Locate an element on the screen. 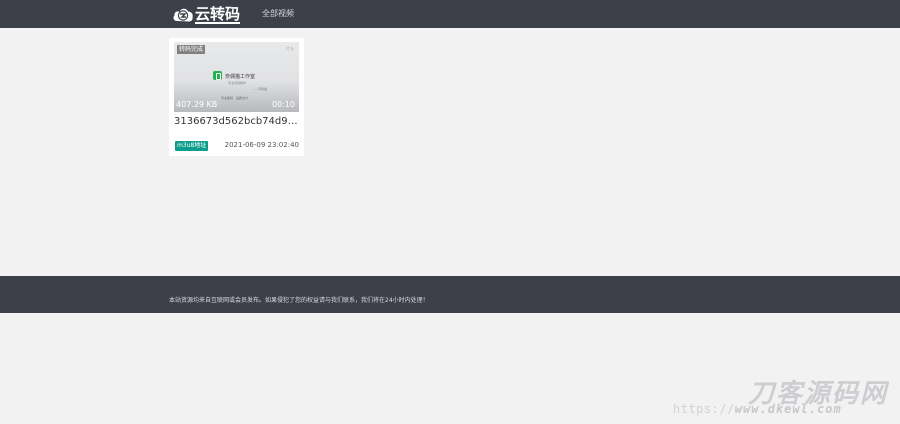 Image resolution: width=900 pixels, height=424 pixels. logo-text: 云转码 is located at coordinates (218, 14).